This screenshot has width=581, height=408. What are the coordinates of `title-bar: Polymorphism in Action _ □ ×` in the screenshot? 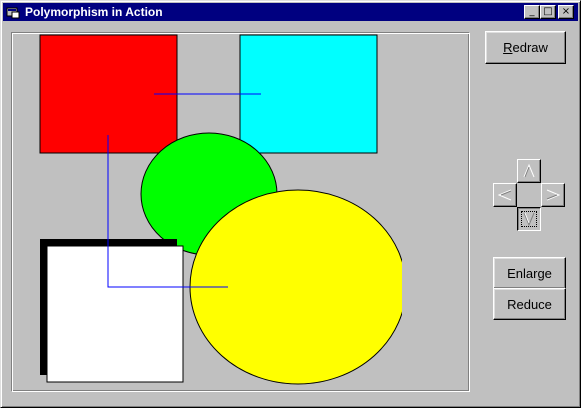 It's located at (290, 12).